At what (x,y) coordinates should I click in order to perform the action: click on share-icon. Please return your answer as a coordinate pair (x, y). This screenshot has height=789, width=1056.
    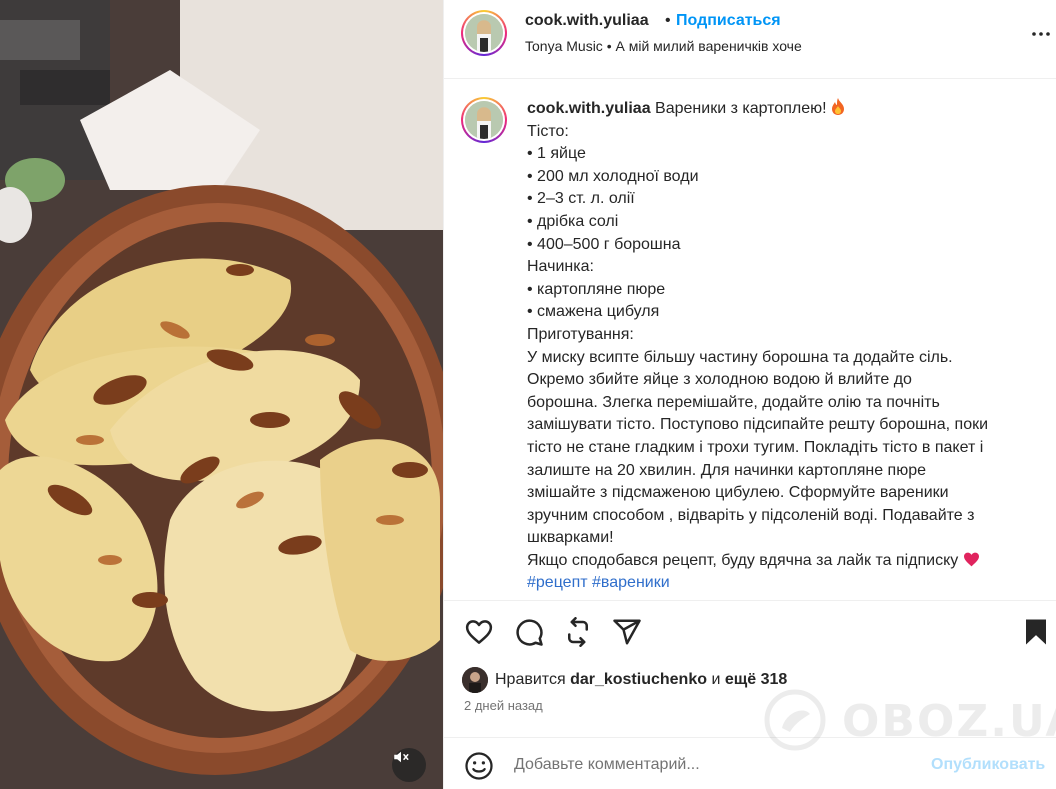
    Looking at the image, I should click on (627, 632).